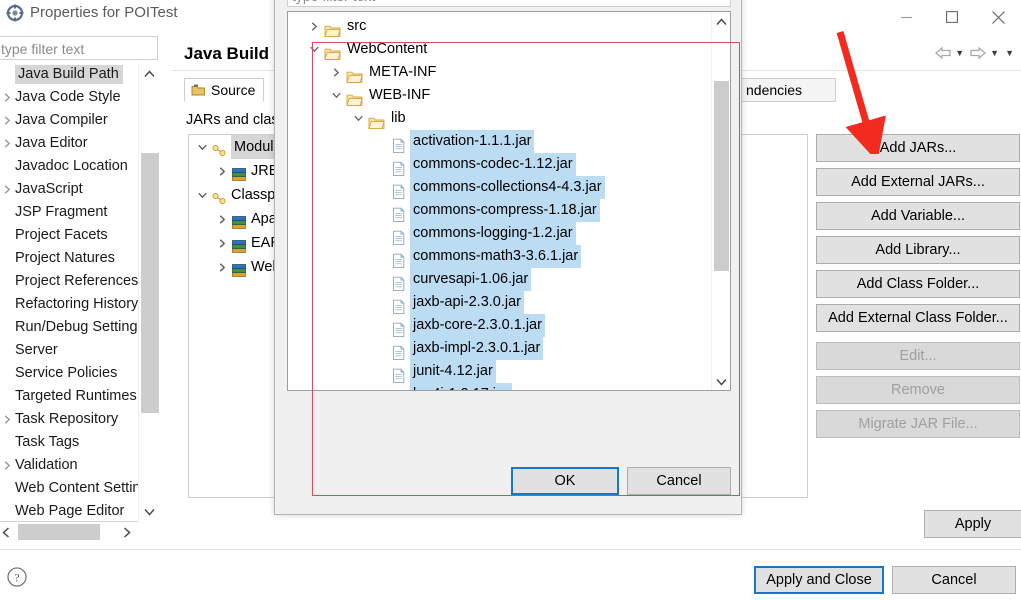 This screenshot has height=600, width=1021. Describe the element at coordinates (1009, 53) in the screenshot. I see `view-menu-icon: ▼` at that location.